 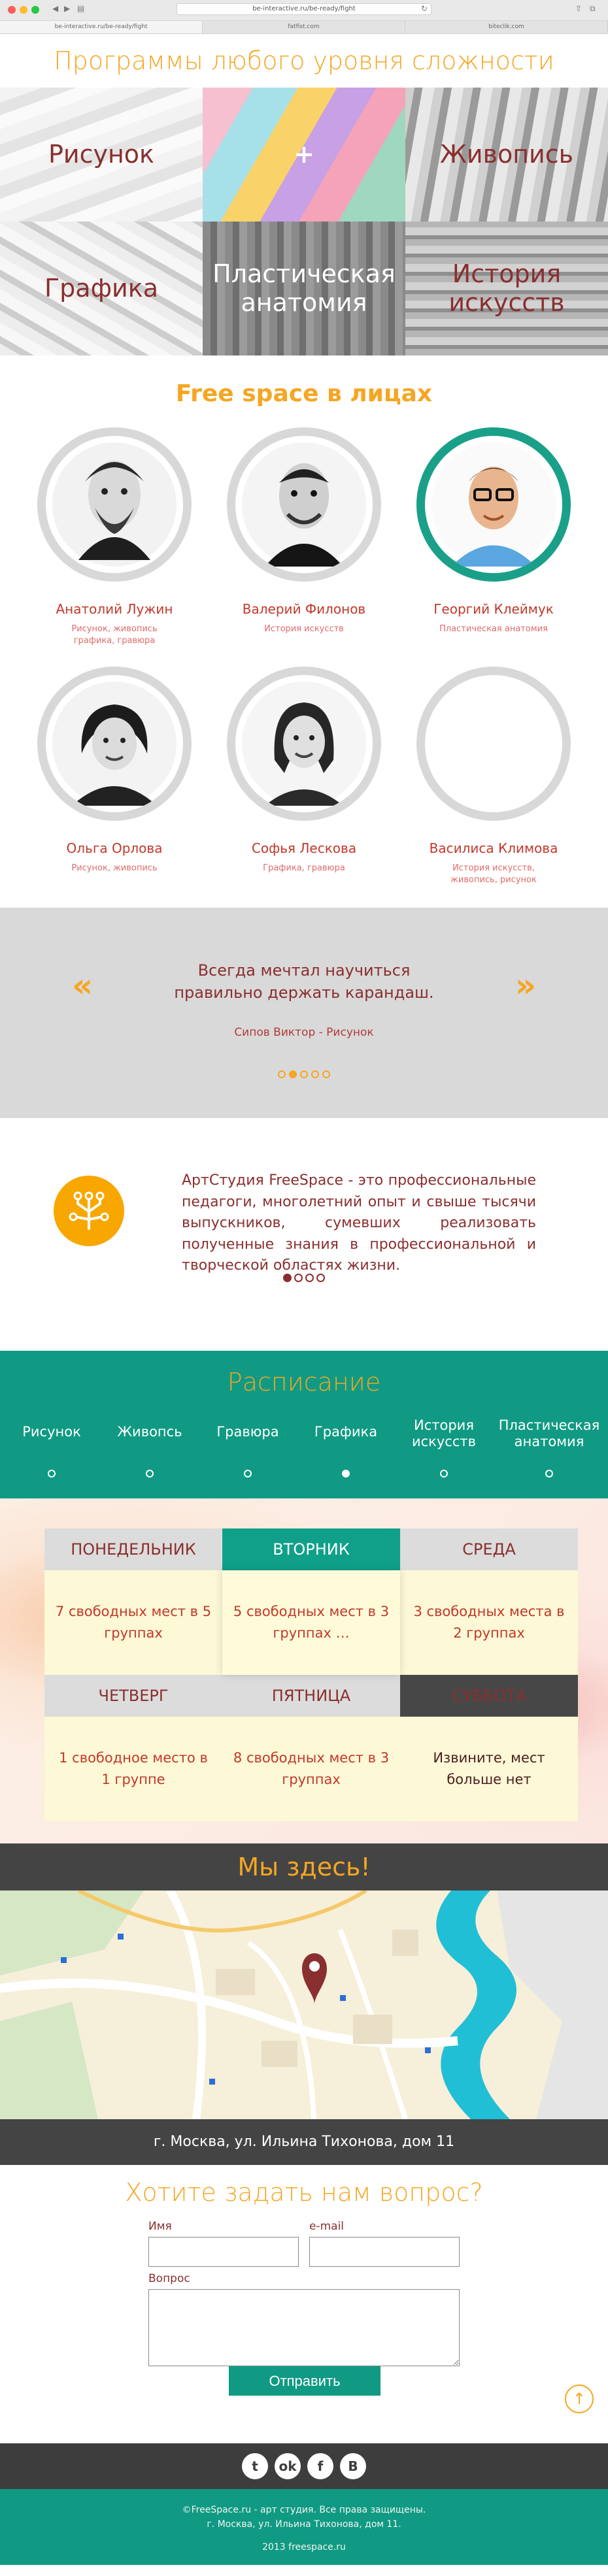 What do you see at coordinates (35, 10) in the screenshot?
I see `maximize-window-icon` at bounding box center [35, 10].